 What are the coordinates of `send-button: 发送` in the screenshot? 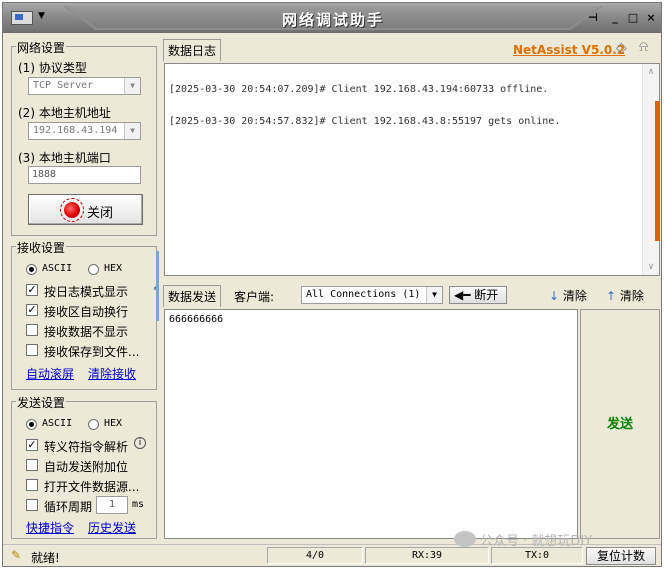 It's located at (620, 424).